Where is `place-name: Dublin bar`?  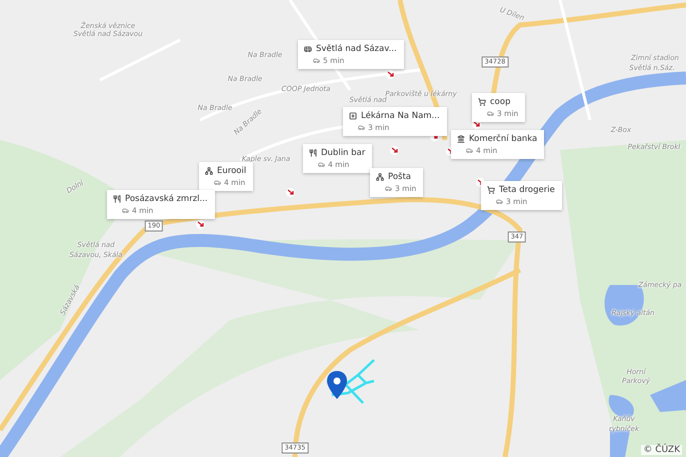 place-name: Dublin bar is located at coordinates (343, 153).